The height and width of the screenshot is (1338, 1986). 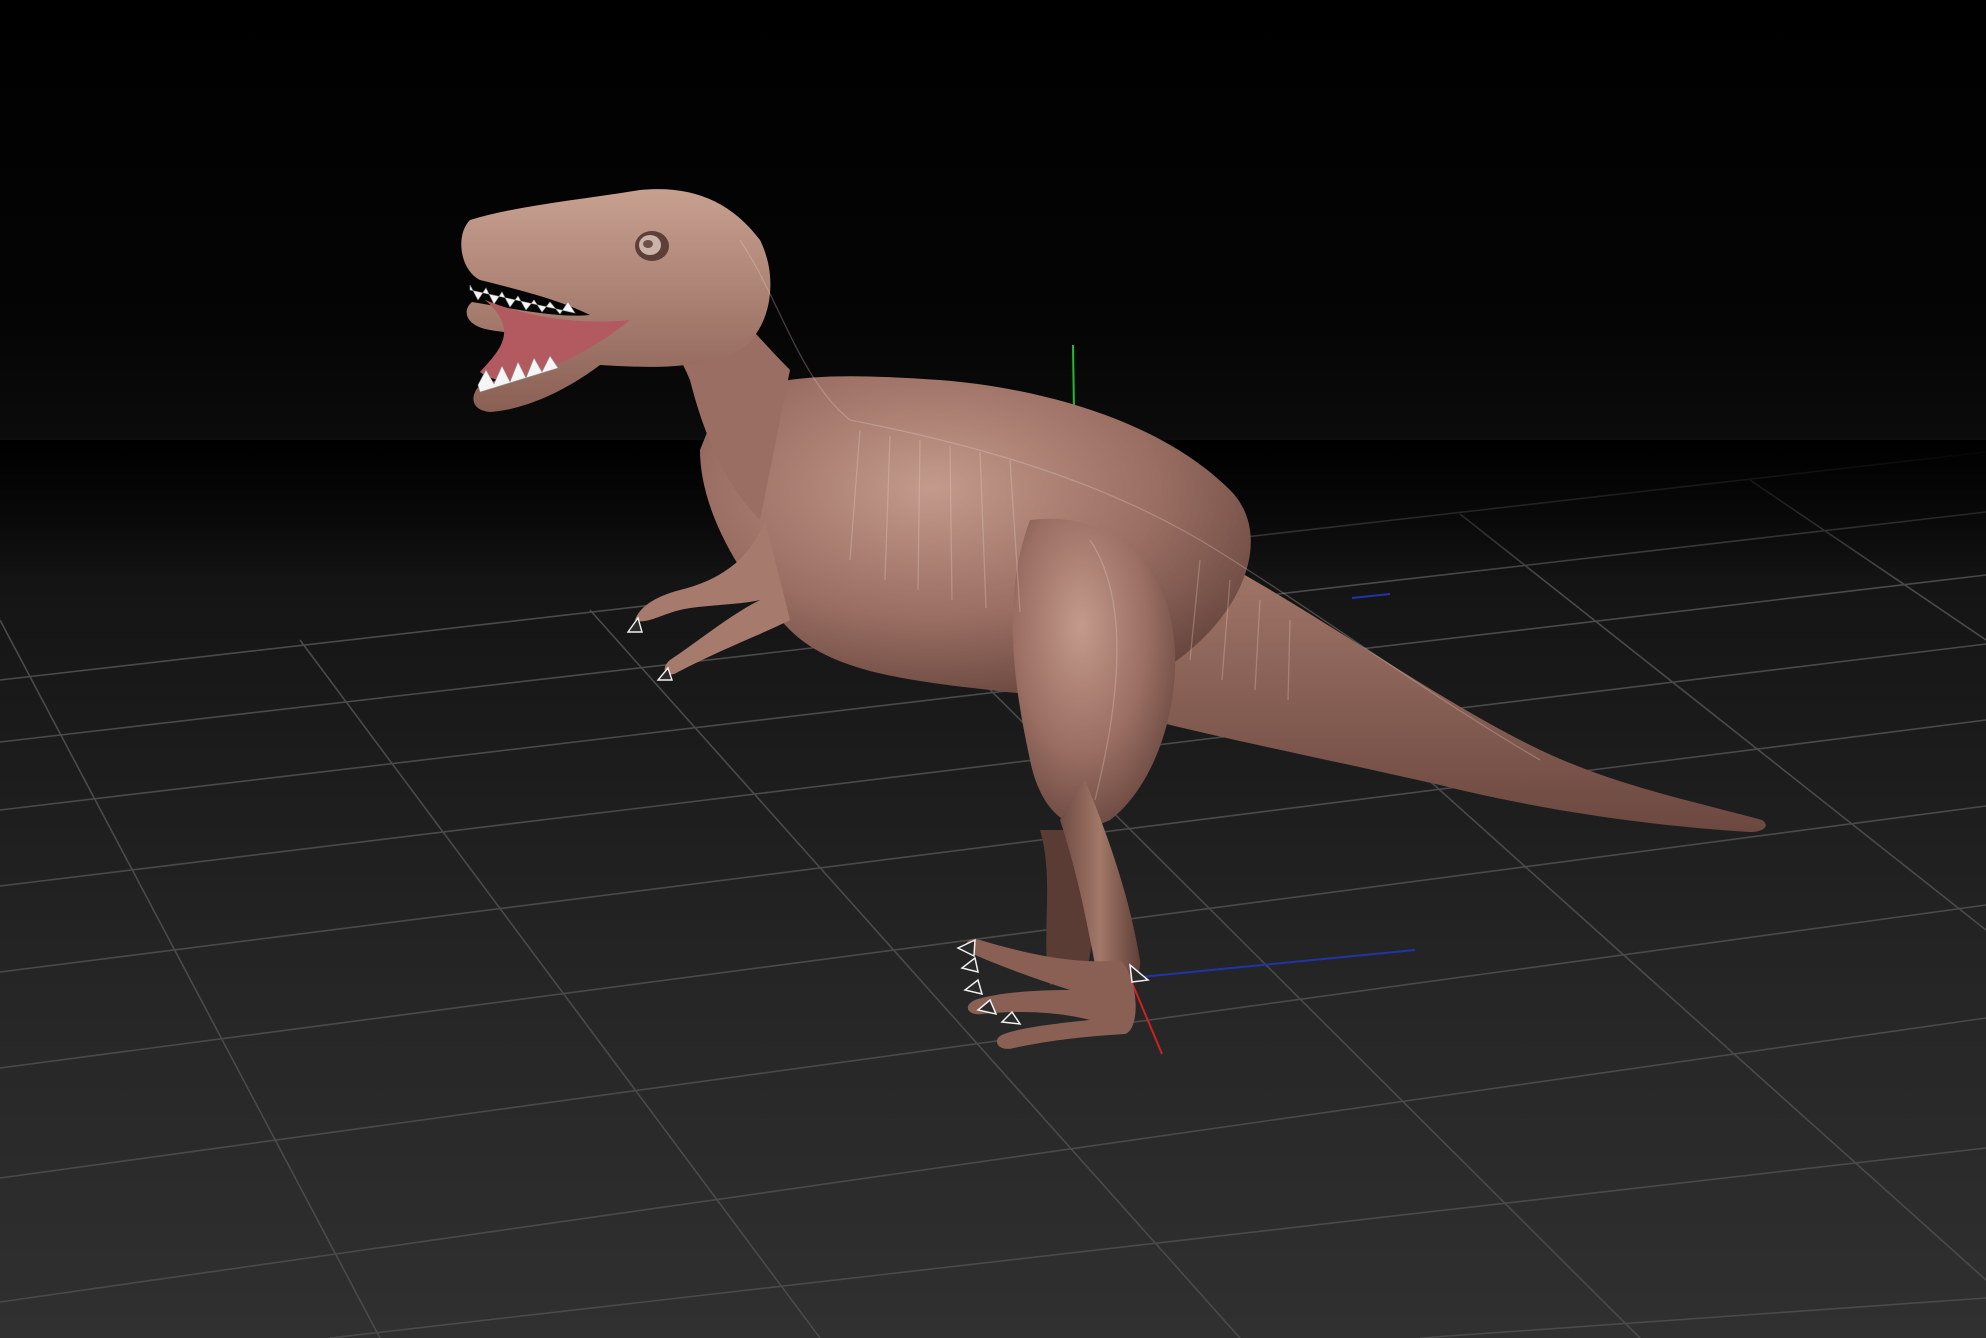 What do you see at coordinates (1272, 964) in the screenshot?
I see `gizmo-z-axis` at bounding box center [1272, 964].